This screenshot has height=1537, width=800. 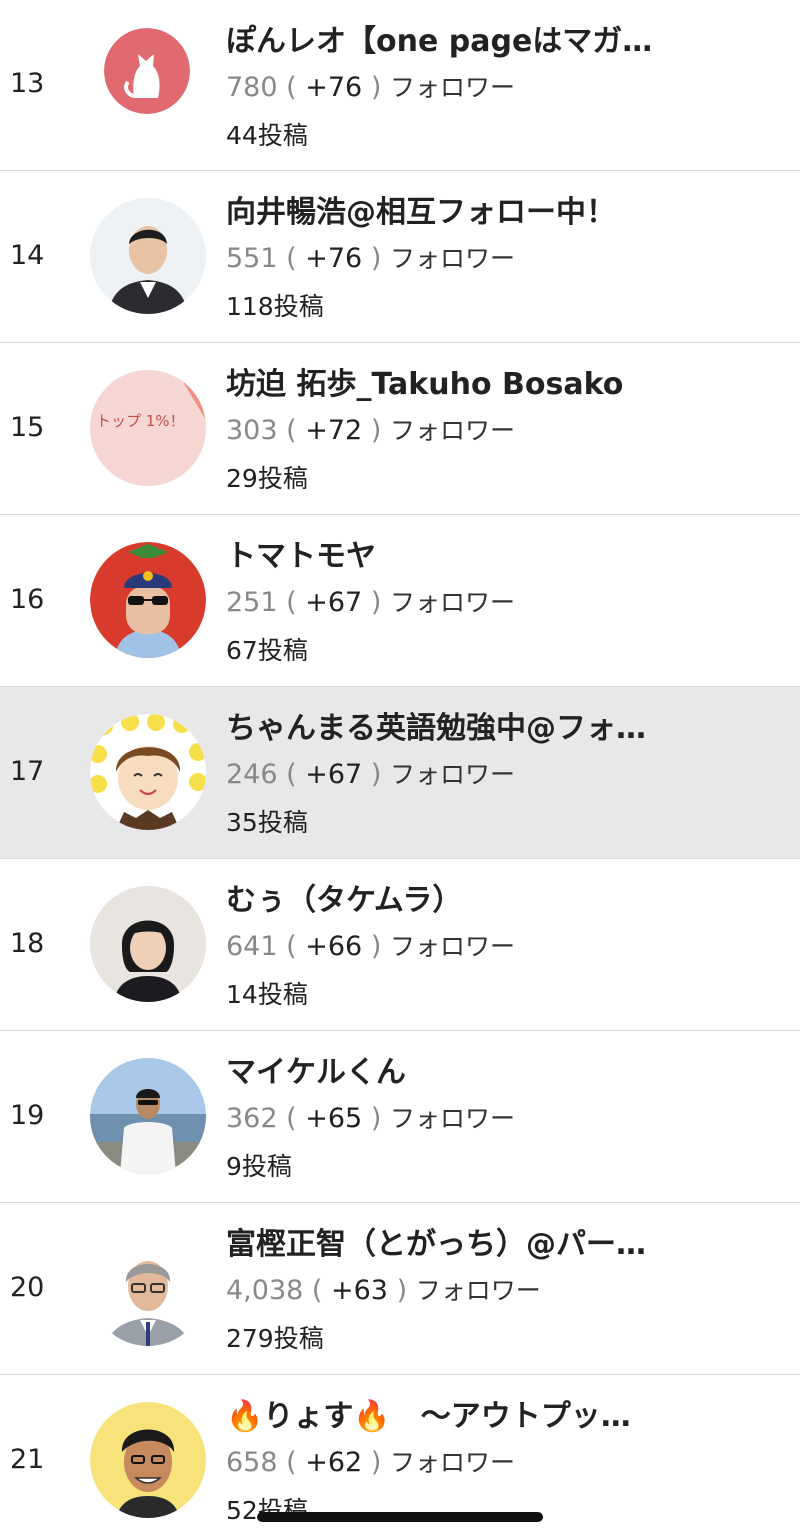 I want to click on follower-count: 658, so click(x=252, y=1462).